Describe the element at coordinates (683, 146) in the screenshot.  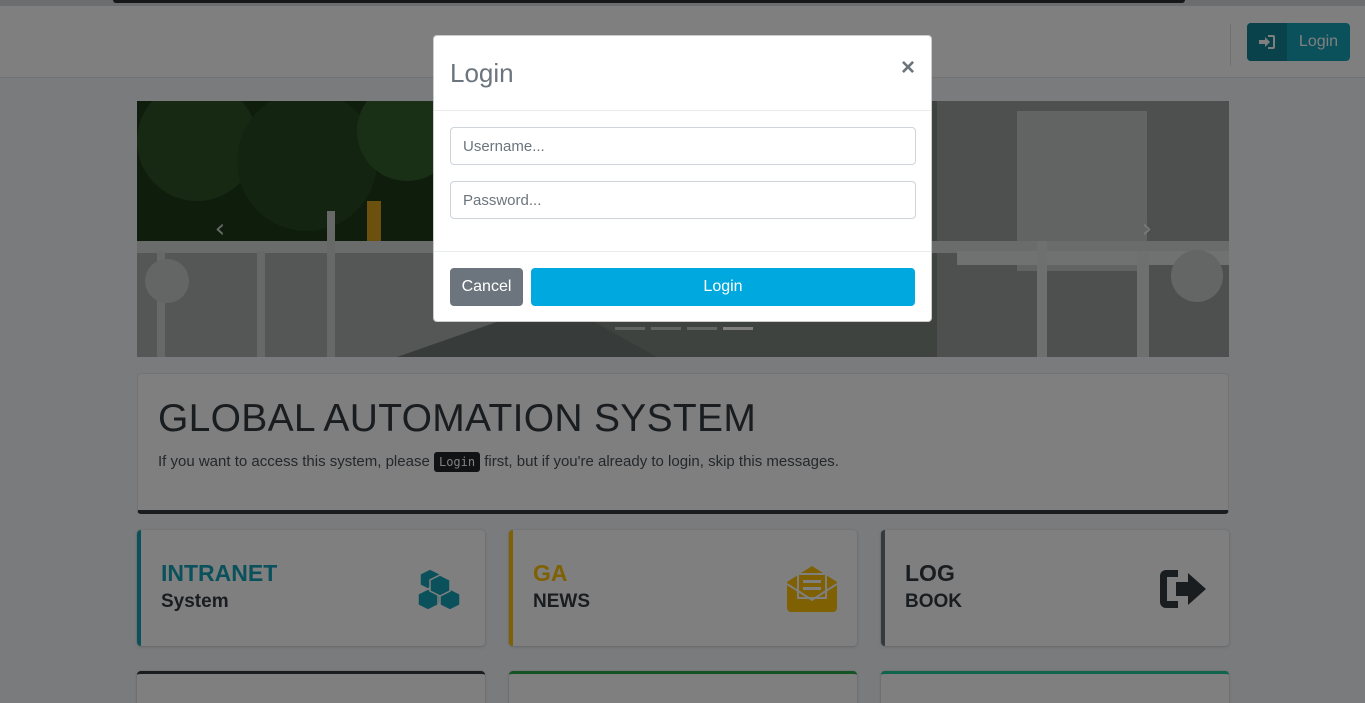
I see `username-input` at that location.